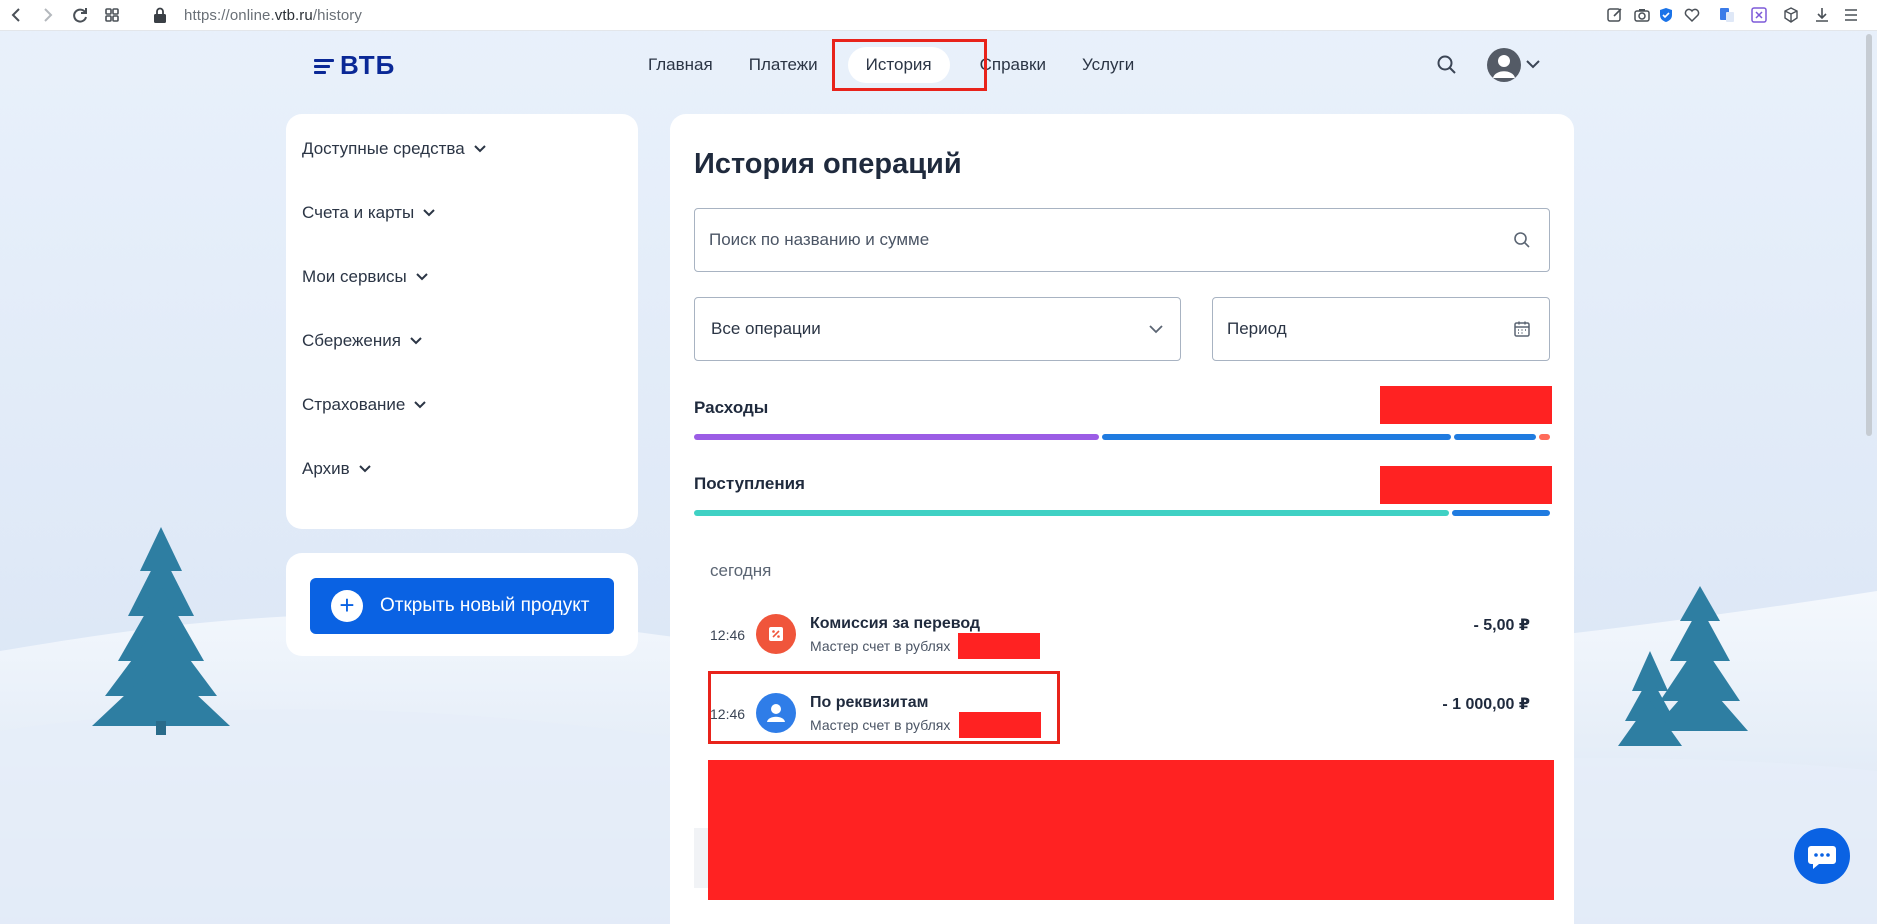 This screenshot has width=1877, height=924. I want to click on chat-bubble-icon, so click(1822, 857).